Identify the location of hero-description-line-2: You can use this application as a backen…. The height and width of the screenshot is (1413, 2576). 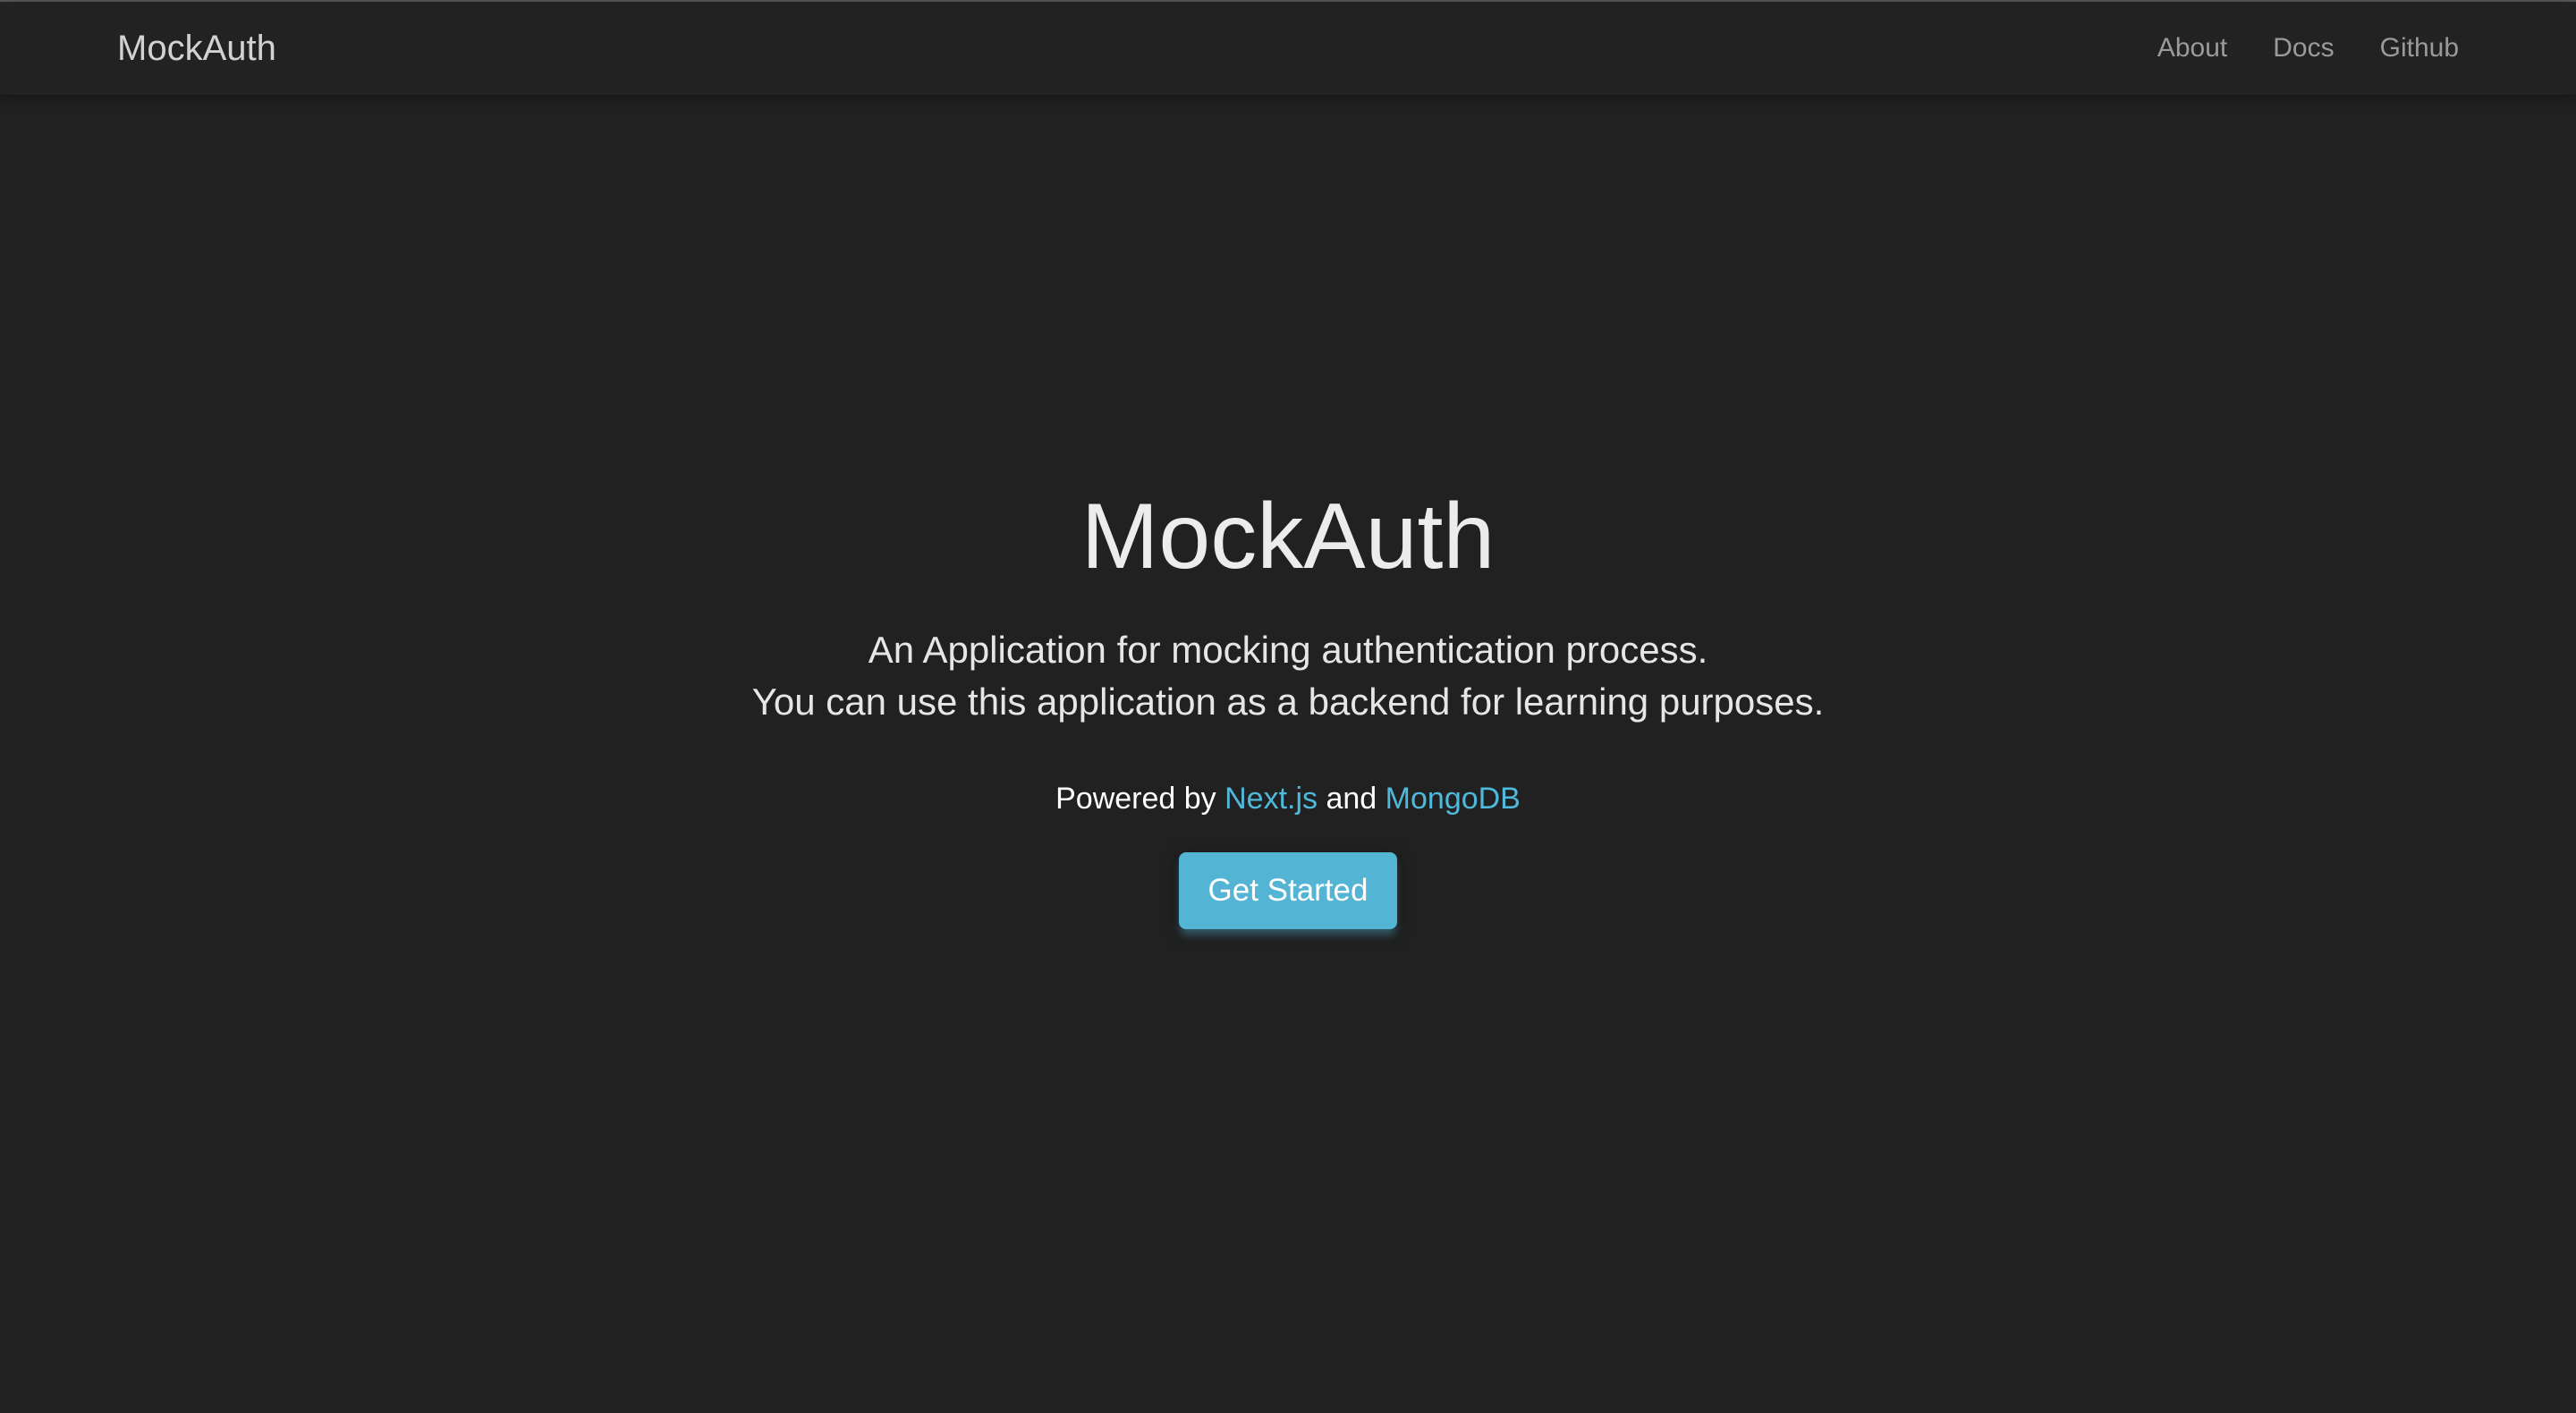
(1288, 702).